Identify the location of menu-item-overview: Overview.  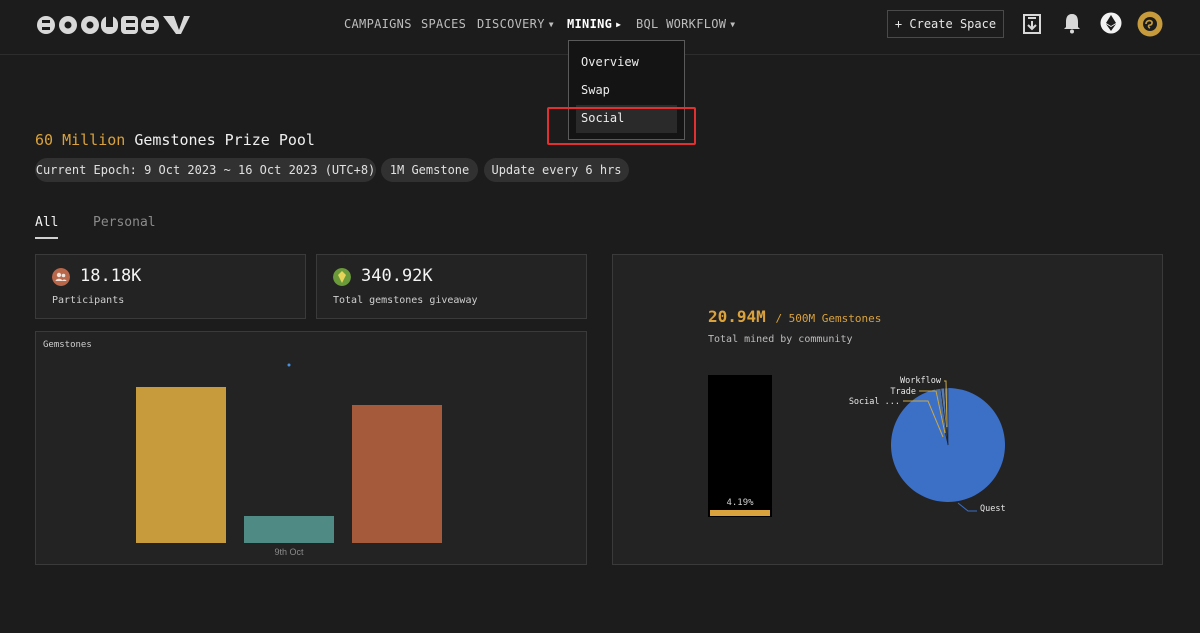
(610, 62).